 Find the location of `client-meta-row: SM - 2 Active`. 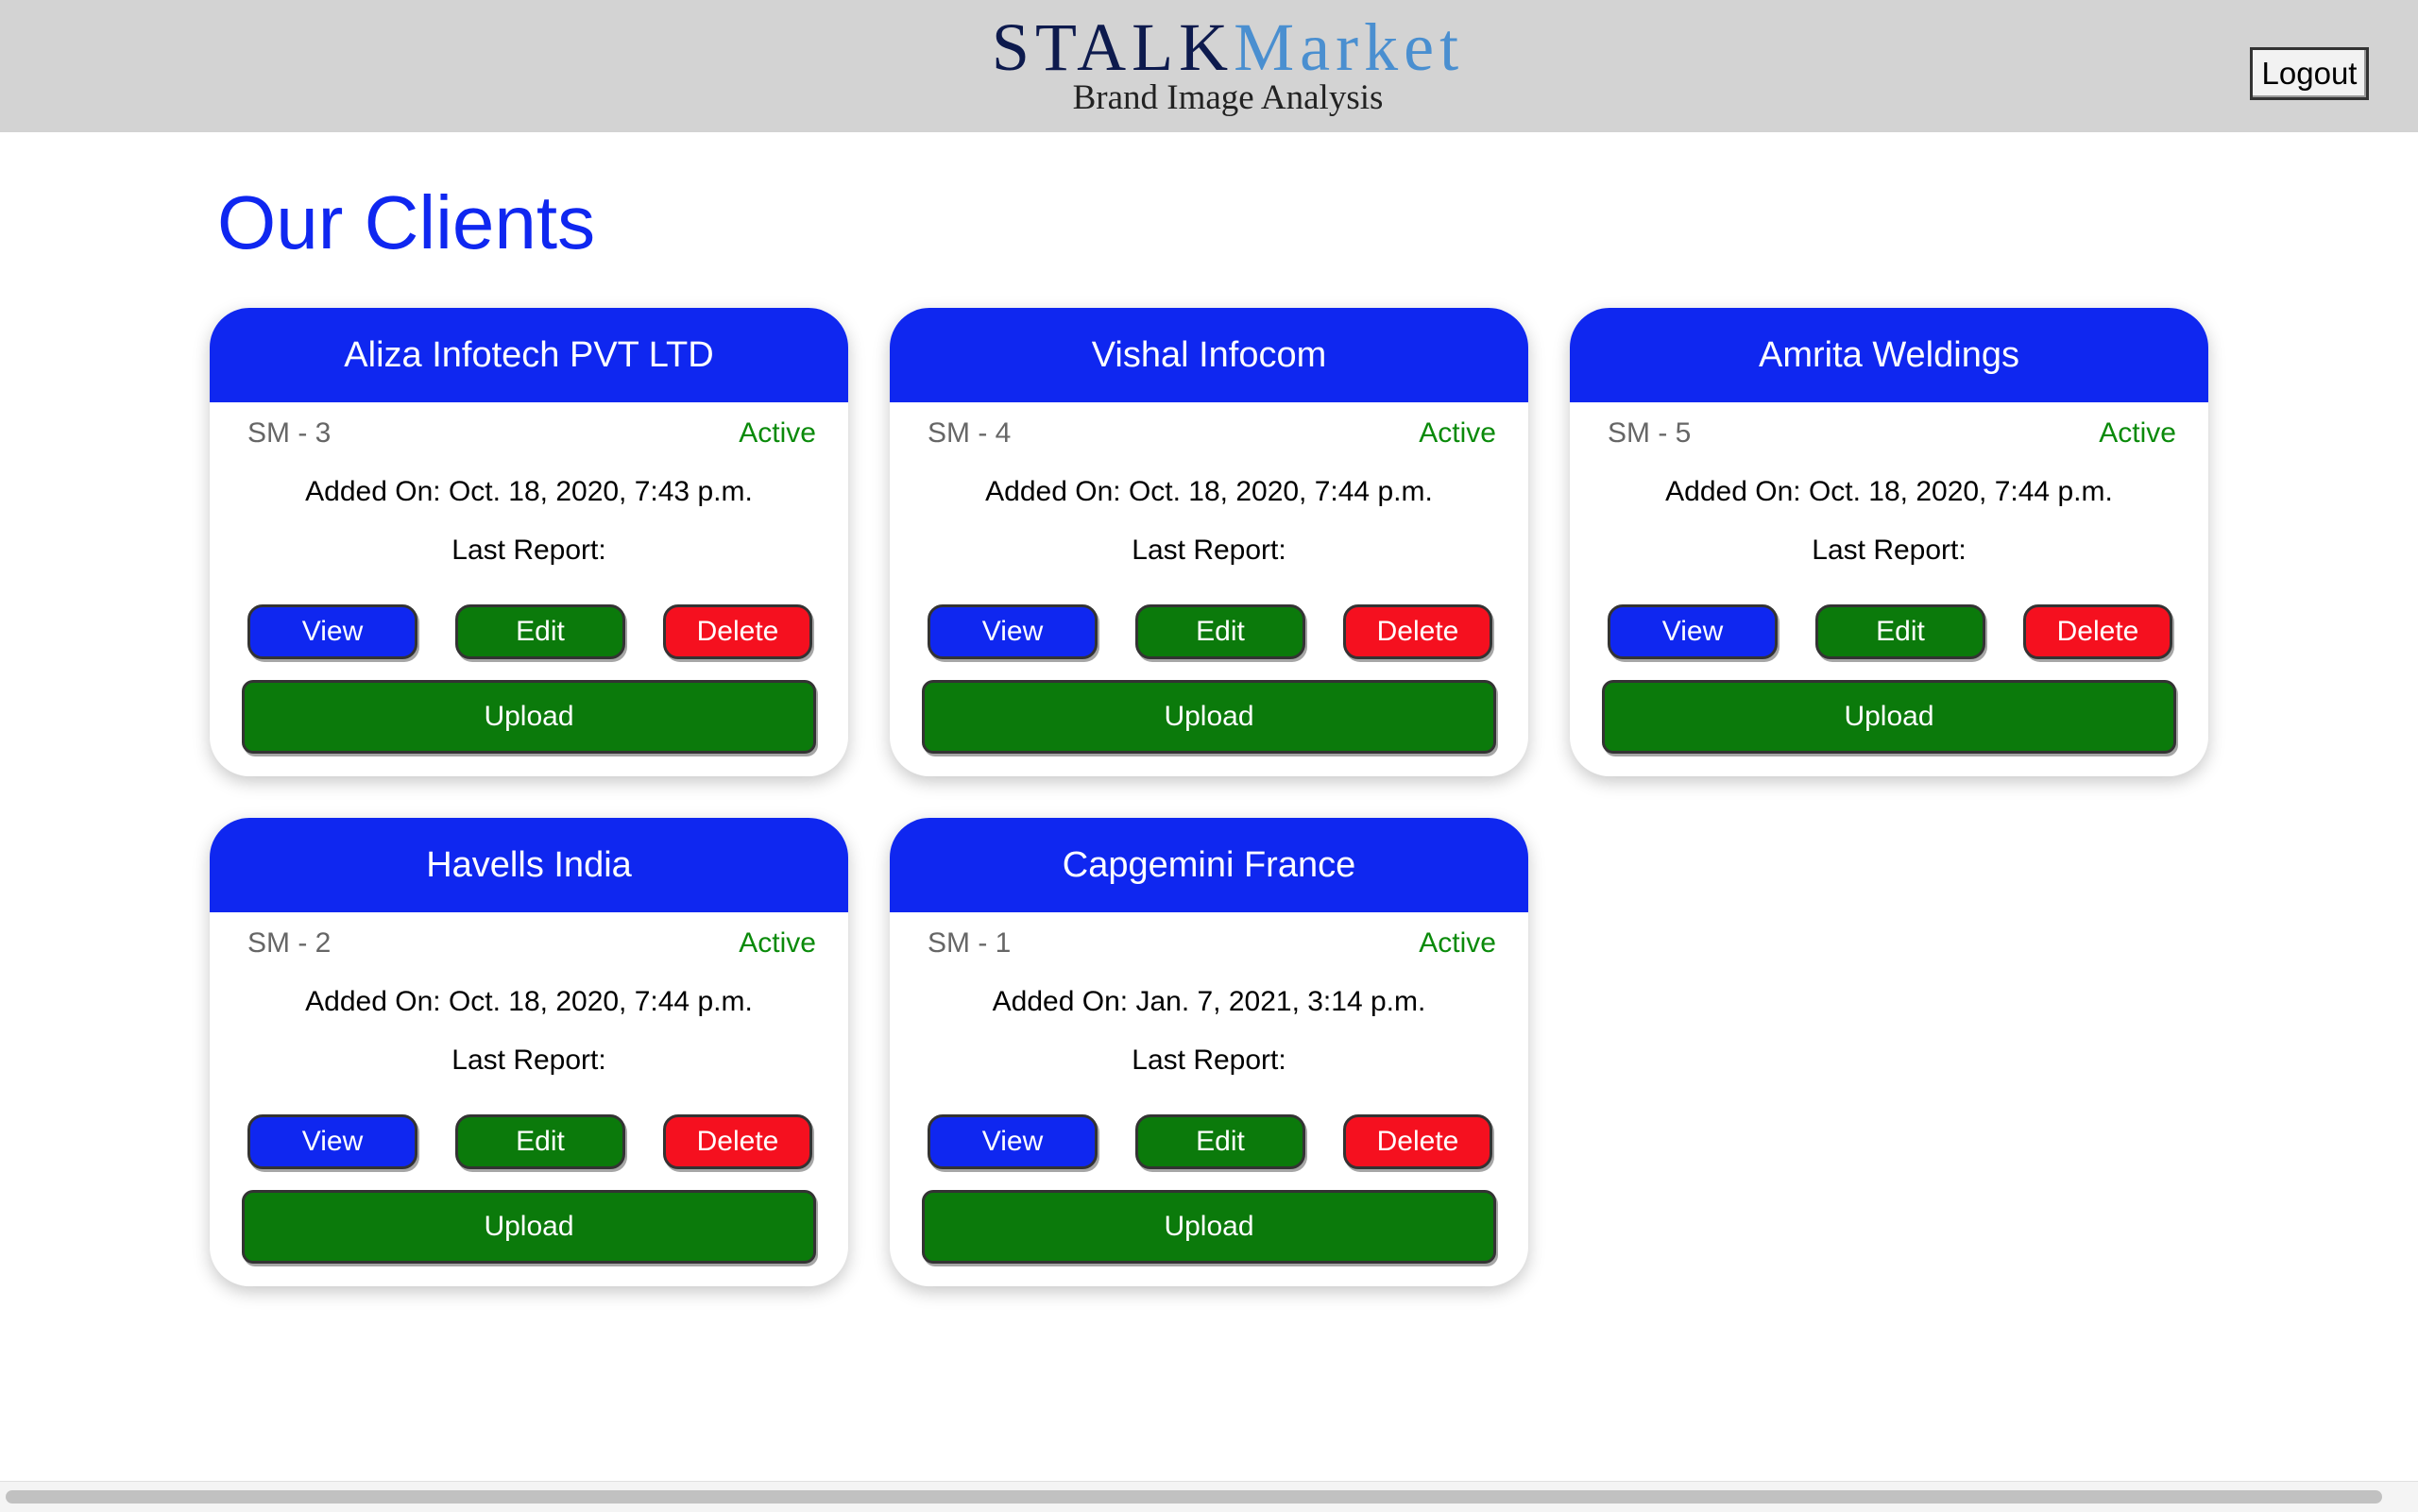

client-meta-row: SM - 2 Active is located at coordinates (531, 943).